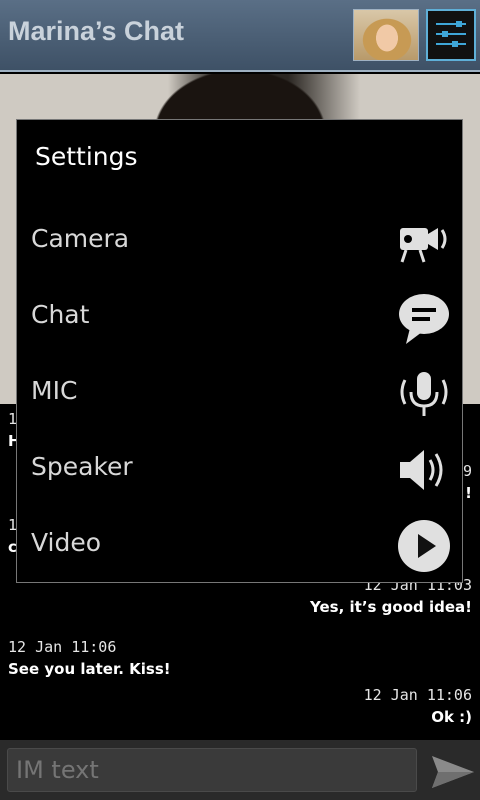 Image resolution: width=480 pixels, height=800 pixels. Describe the element at coordinates (89, 658) in the screenshot. I see `message-item: 12 Jan 11:06 See you later. Kiss!` at that location.